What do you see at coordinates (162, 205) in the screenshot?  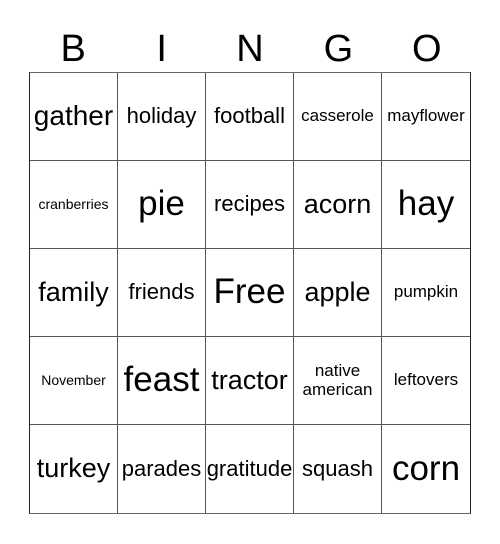 I see `bingo-cell: pie` at bounding box center [162, 205].